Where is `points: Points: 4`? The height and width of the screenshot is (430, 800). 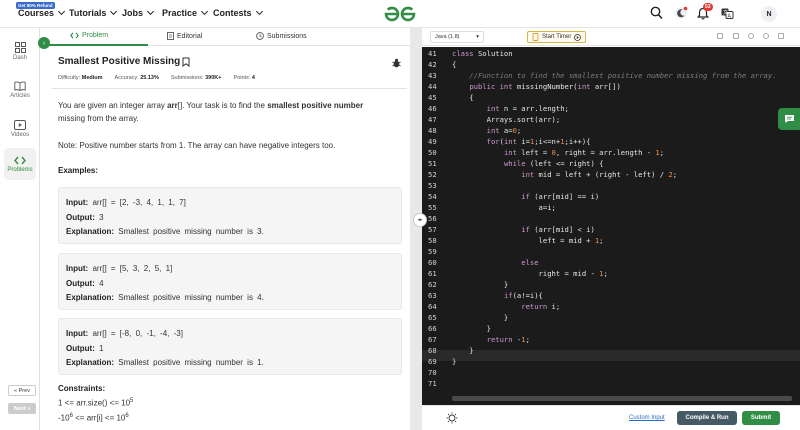
points: Points: 4 is located at coordinates (244, 78).